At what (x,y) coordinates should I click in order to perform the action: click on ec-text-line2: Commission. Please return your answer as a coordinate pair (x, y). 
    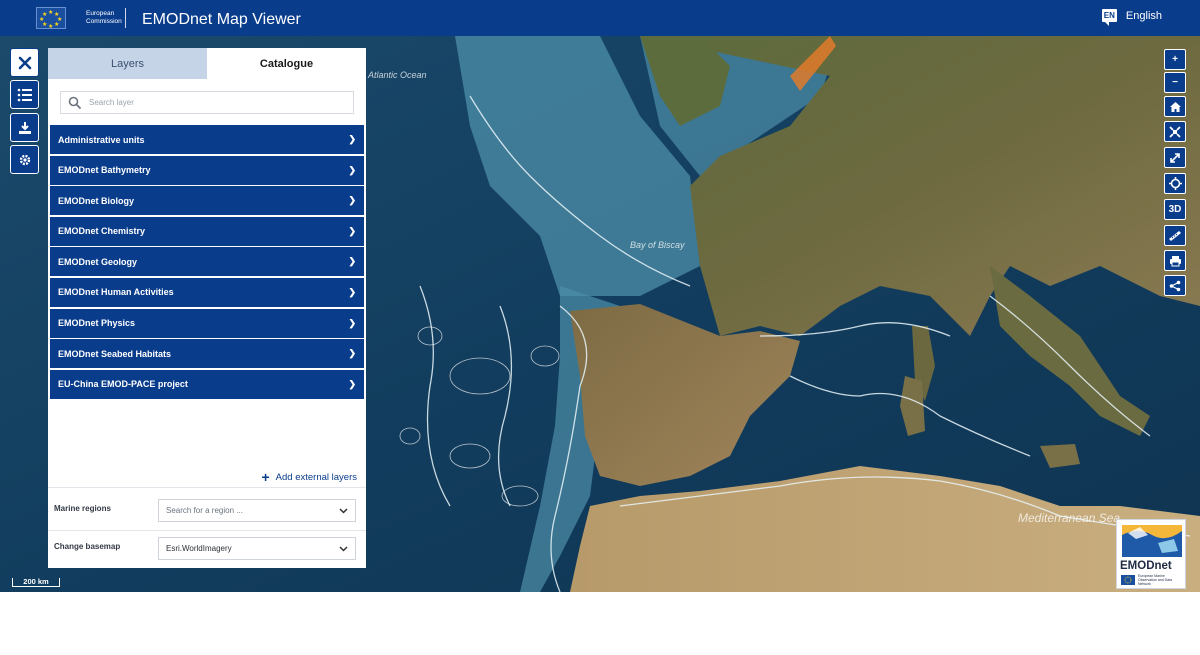
    Looking at the image, I should click on (104, 21).